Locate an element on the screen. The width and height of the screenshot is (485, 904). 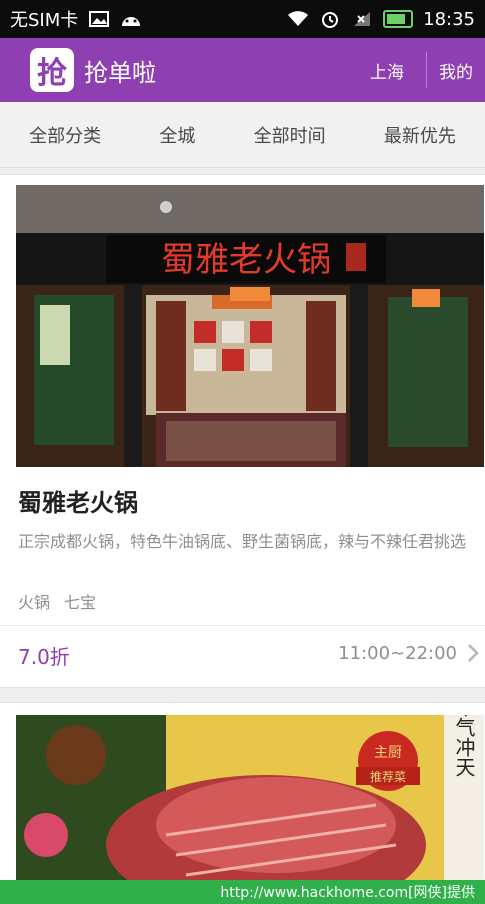
filter-newest-first: 最新优先 is located at coordinates (420, 135).